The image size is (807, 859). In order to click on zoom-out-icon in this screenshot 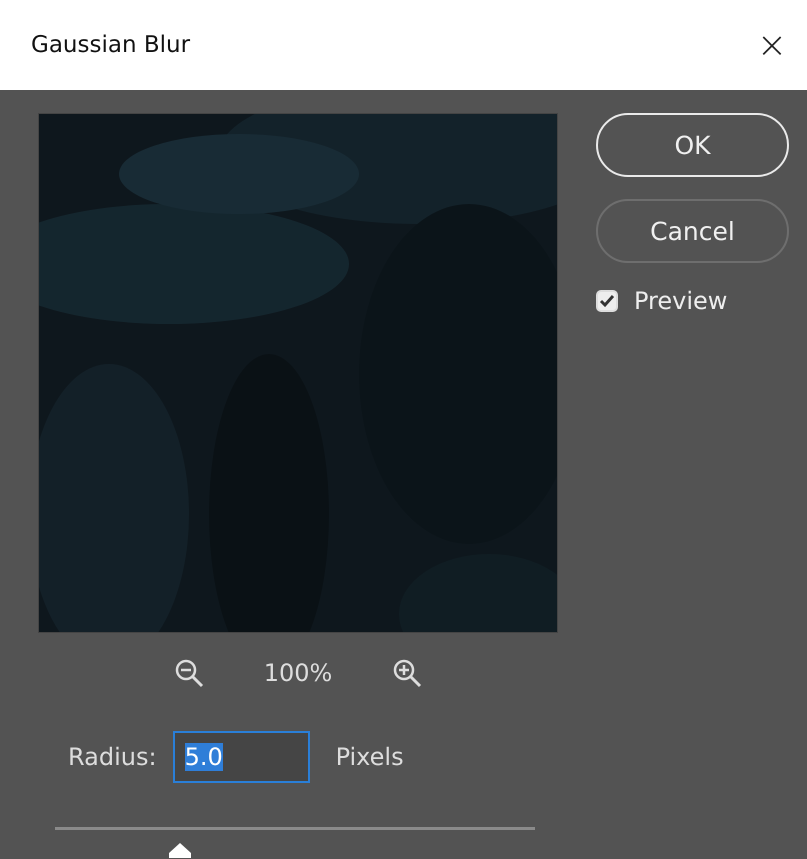, I will do `click(189, 673)`.